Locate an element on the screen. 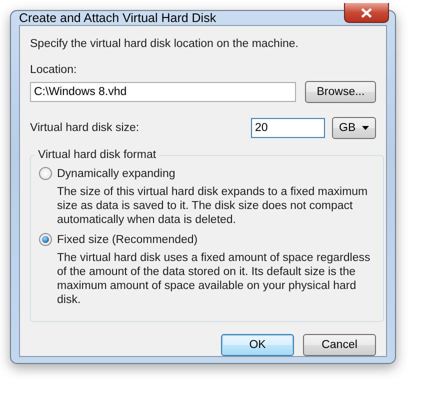  option-label: Fixed size (Recommended) is located at coordinates (127, 240).